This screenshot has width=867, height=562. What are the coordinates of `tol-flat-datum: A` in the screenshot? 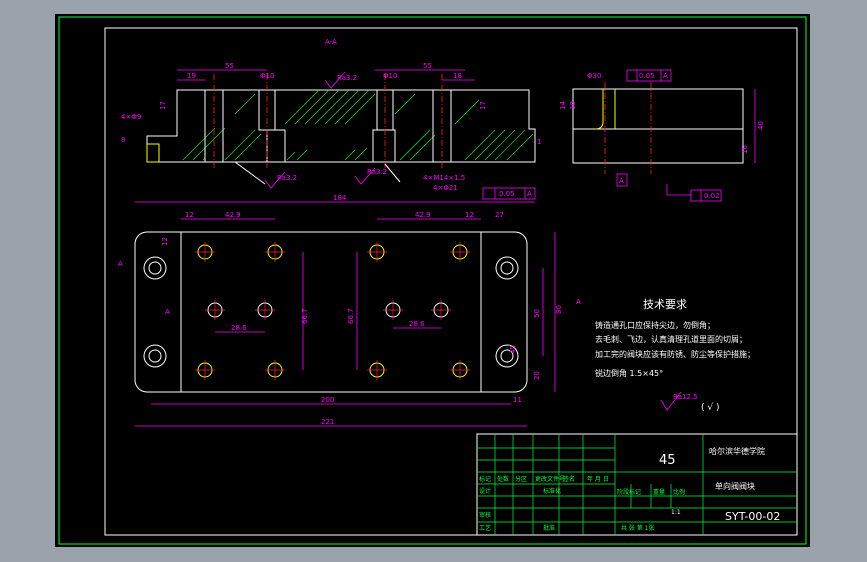 It's located at (529, 194).